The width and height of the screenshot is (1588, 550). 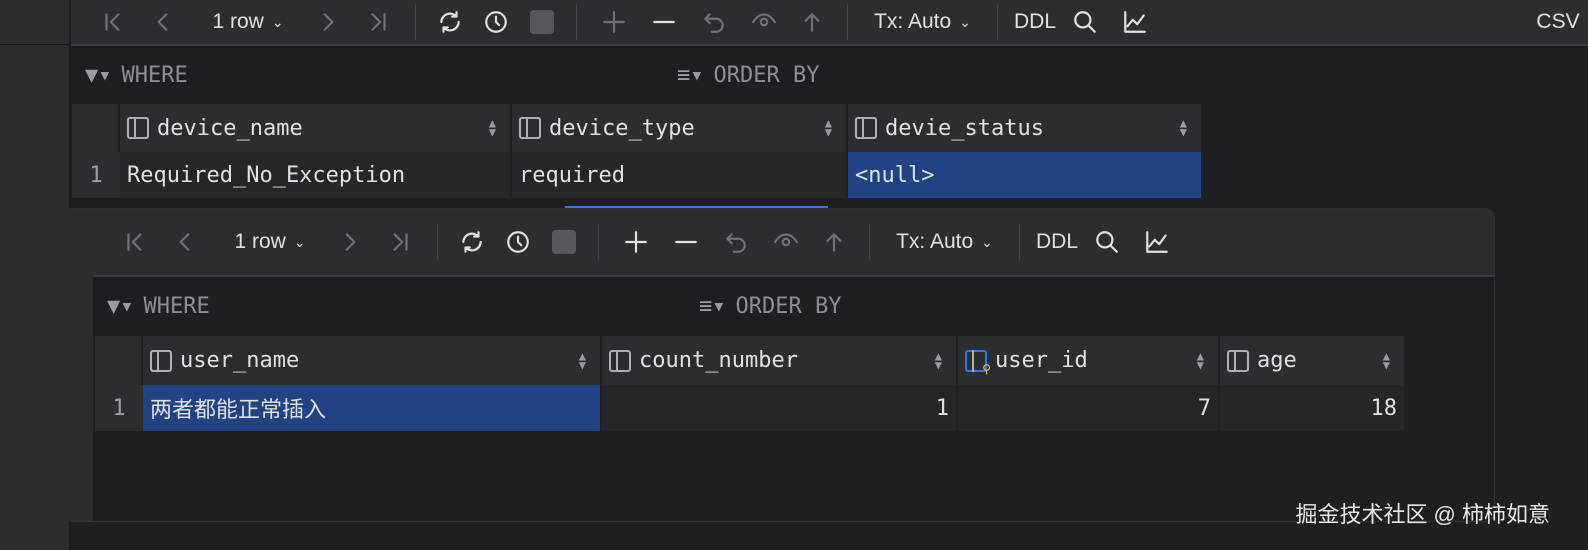 I want to click on column-header: device_name ▲ ▼, so click(x=316, y=128).